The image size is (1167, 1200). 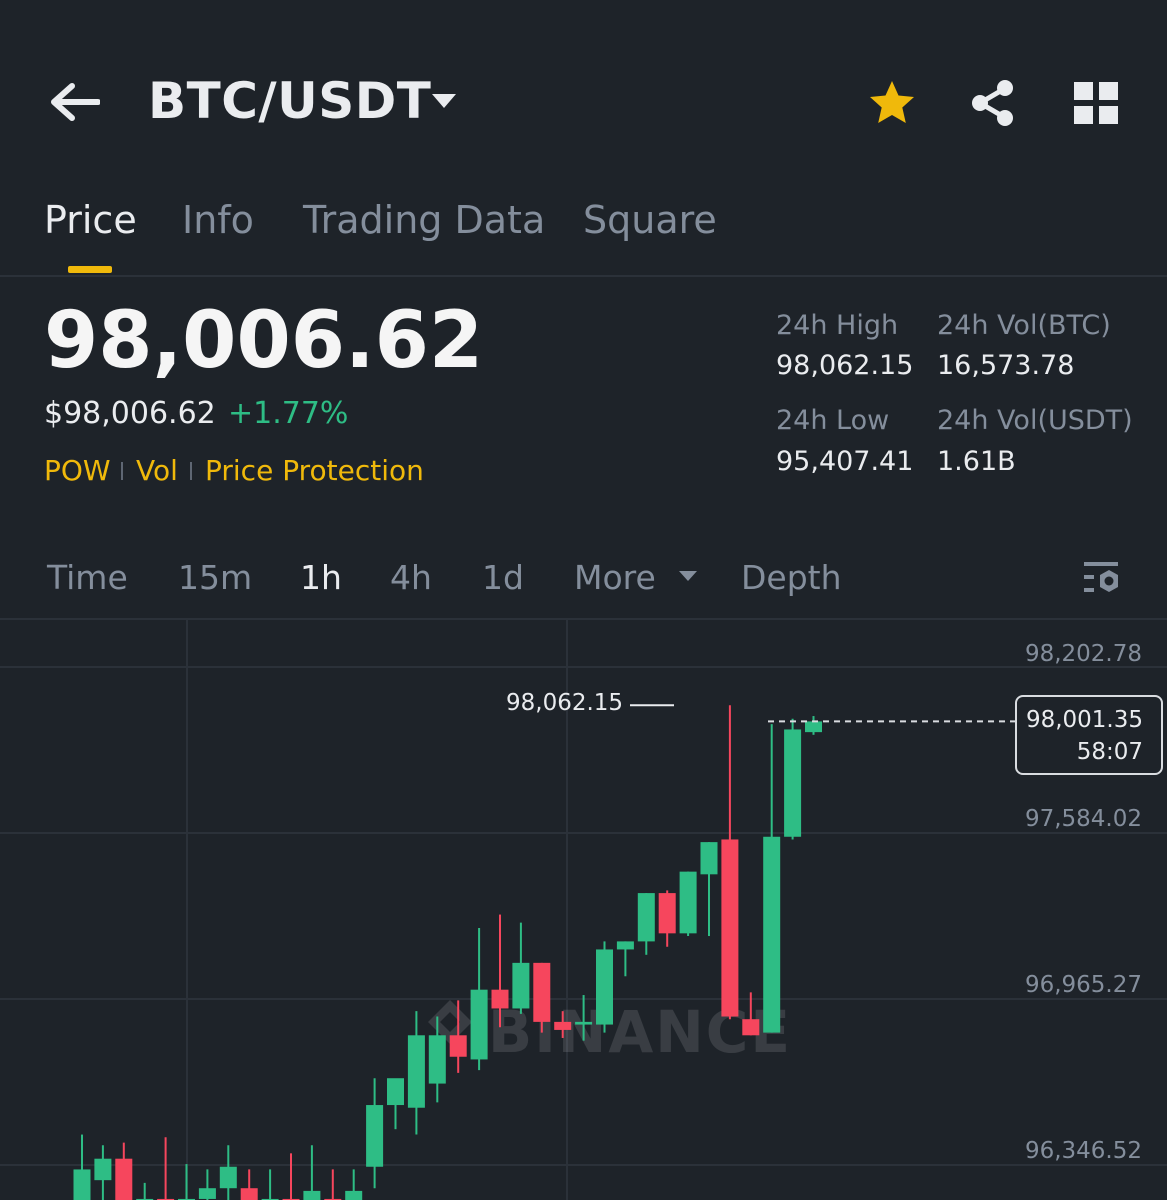 What do you see at coordinates (289, 101) in the screenshot?
I see `pair-title: BTC/USDT` at bounding box center [289, 101].